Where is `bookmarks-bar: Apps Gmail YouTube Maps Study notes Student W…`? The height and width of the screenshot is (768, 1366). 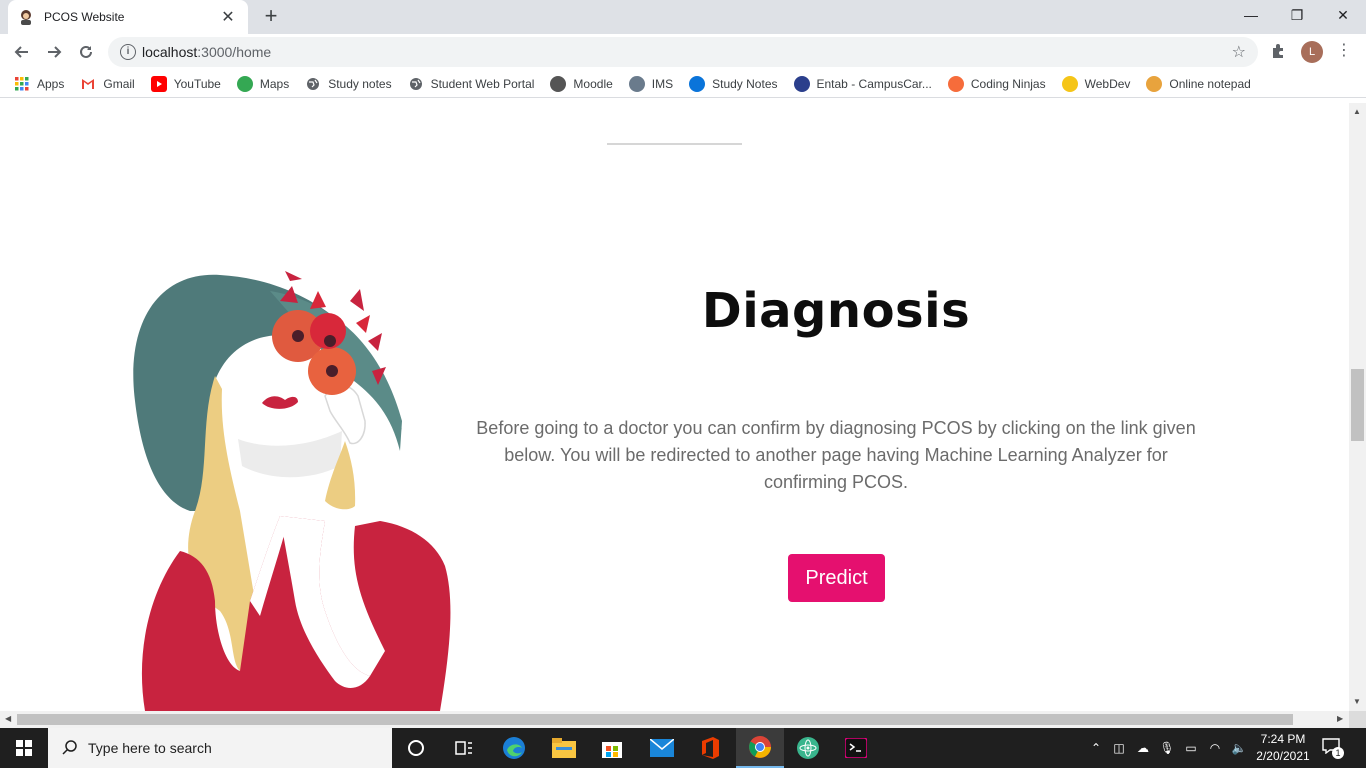
bookmarks-bar: Apps Gmail YouTube Maps Study notes Student W… is located at coordinates (683, 84).